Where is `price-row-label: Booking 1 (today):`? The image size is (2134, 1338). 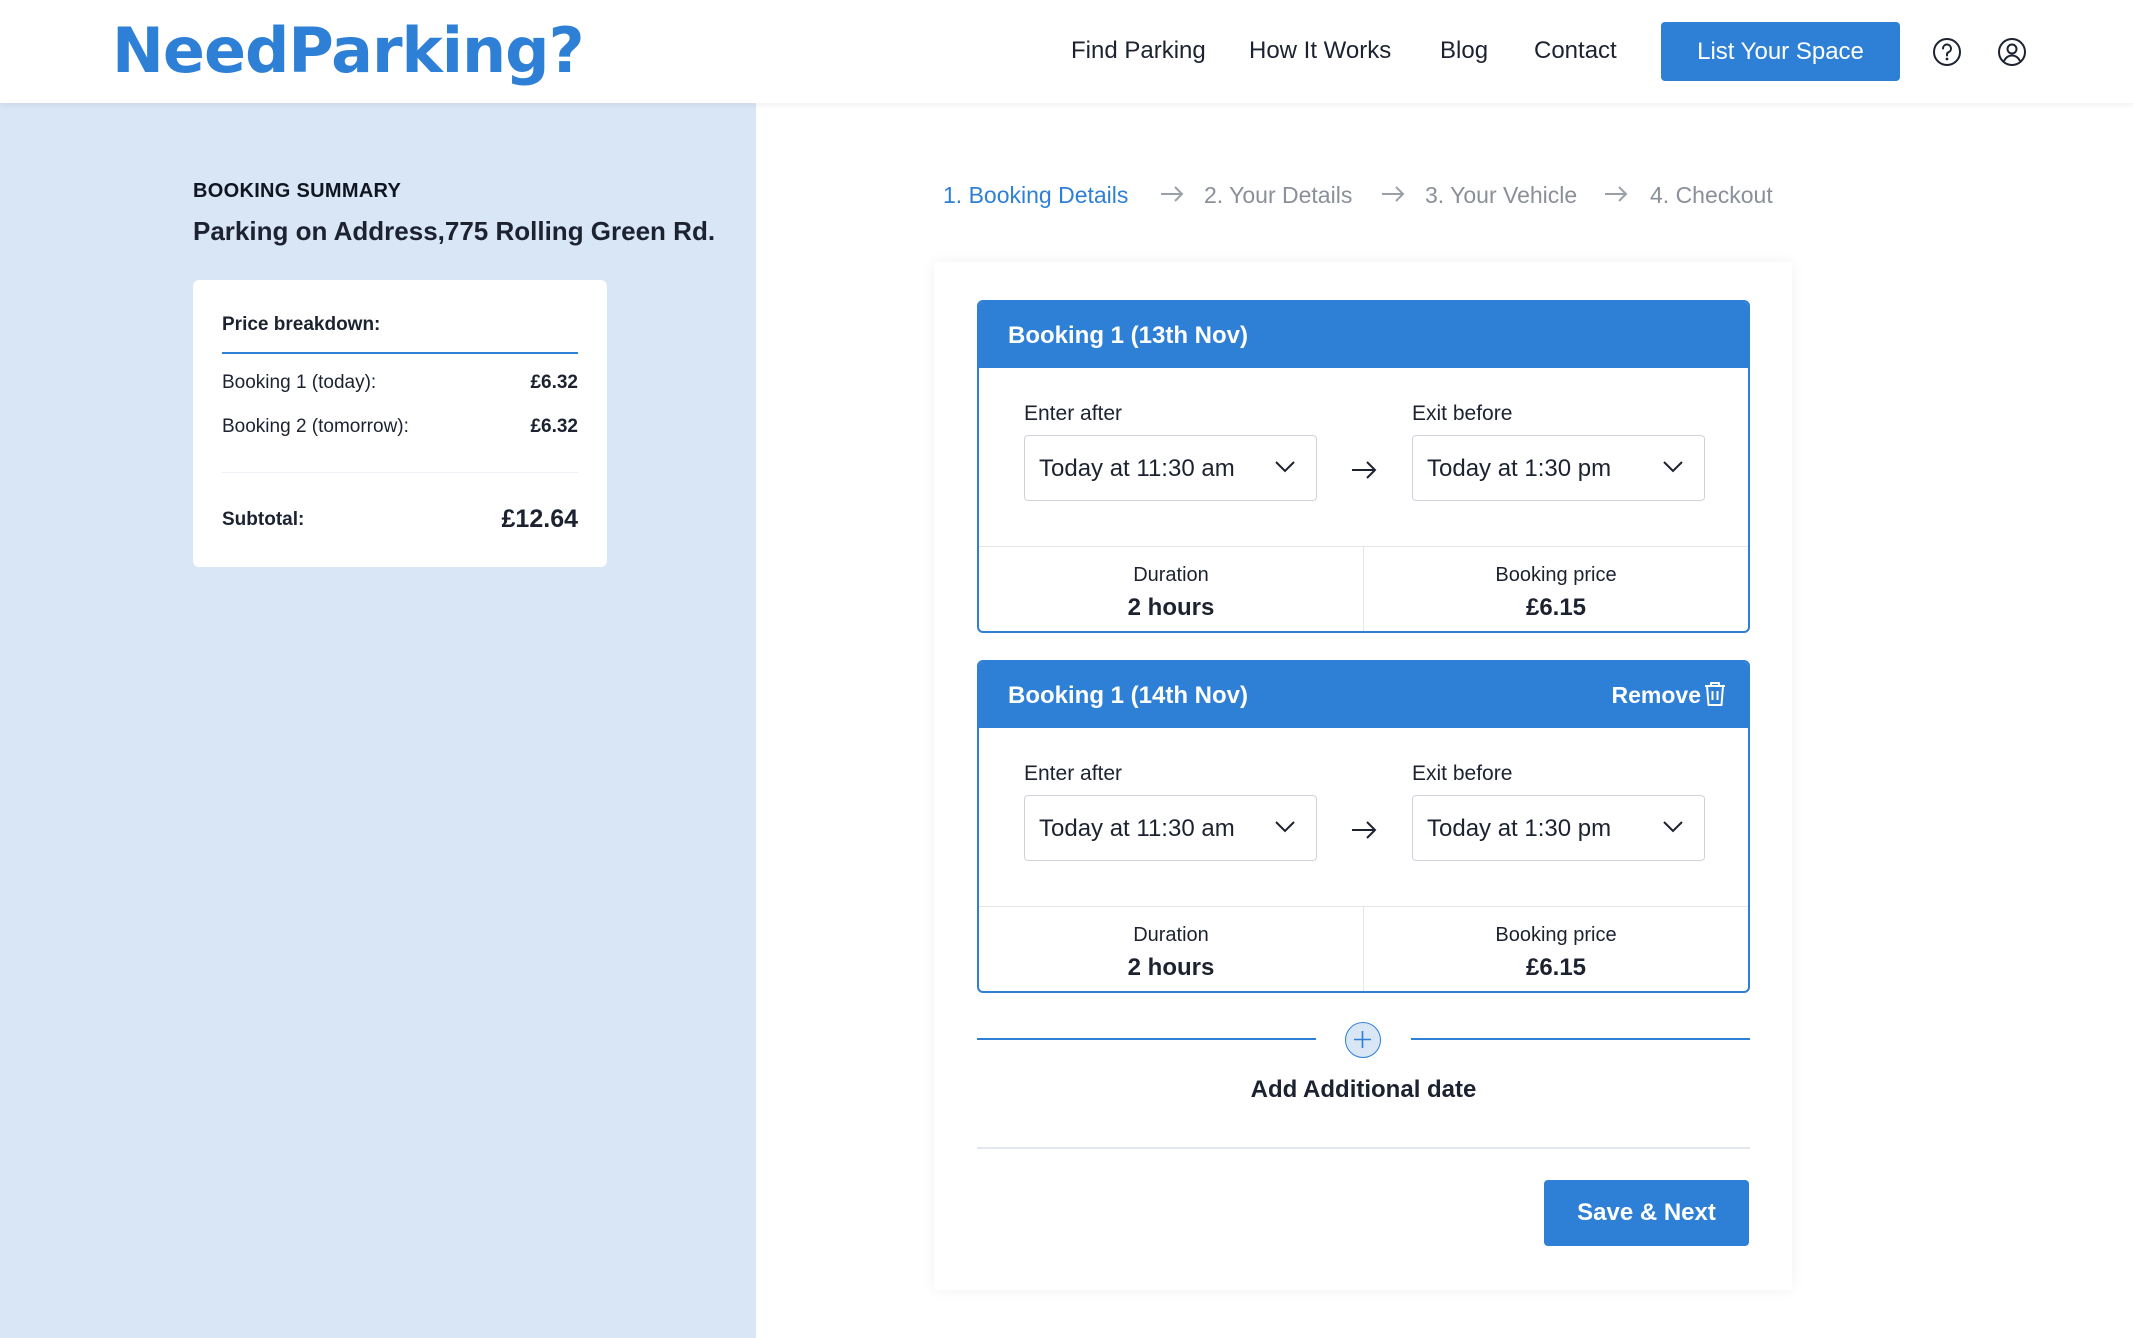 price-row-label: Booking 1 (today): is located at coordinates (299, 382).